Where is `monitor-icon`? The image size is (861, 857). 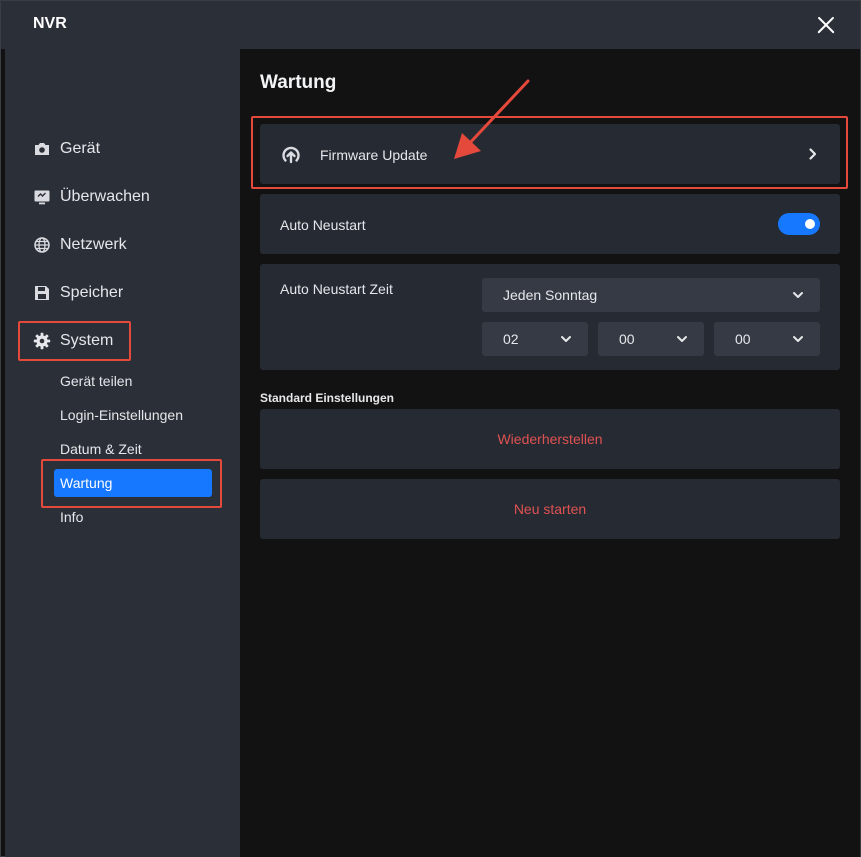
monitor-icon is located at coordinates (42, 197).